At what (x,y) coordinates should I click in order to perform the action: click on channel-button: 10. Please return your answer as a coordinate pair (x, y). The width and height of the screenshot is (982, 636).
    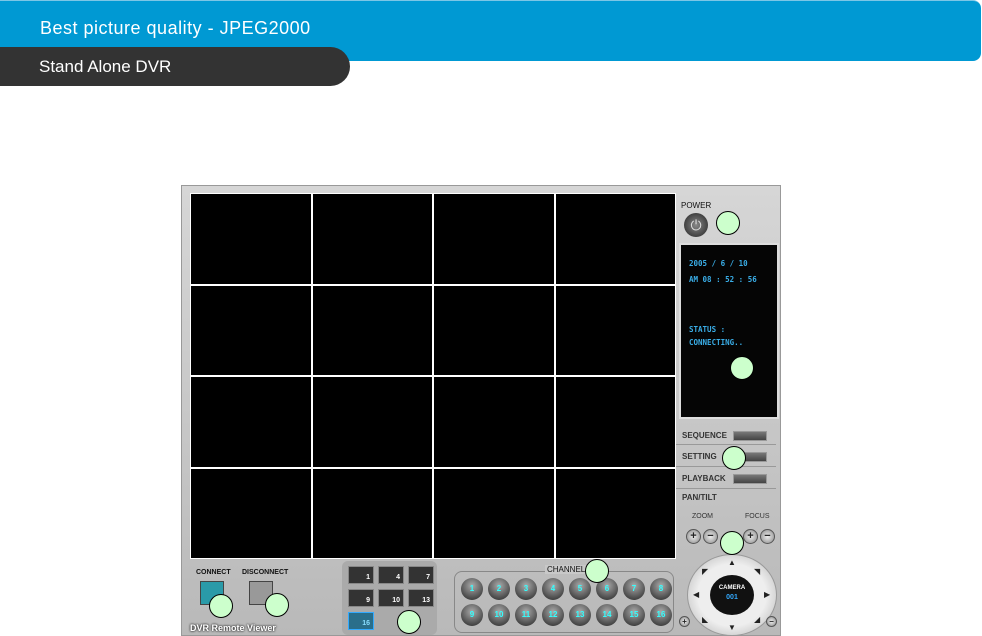
    Looking at the image, I should click on (499, 615).